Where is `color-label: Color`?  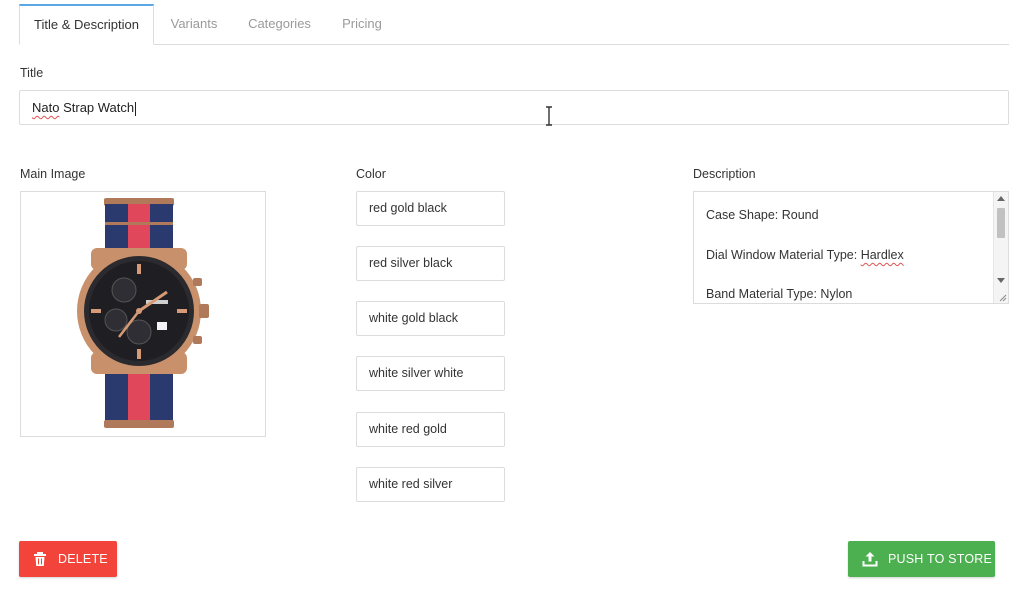
color-label: Color is located at coordinates (371, 174).